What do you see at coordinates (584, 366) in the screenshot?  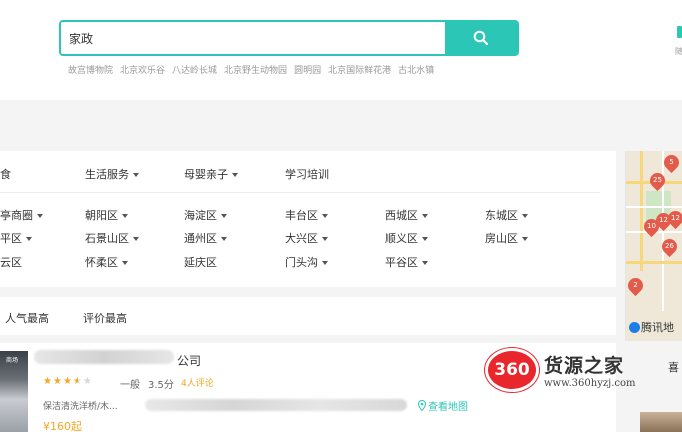 I see `watermark-title: 货源之家` at bounding box center [584, 366].